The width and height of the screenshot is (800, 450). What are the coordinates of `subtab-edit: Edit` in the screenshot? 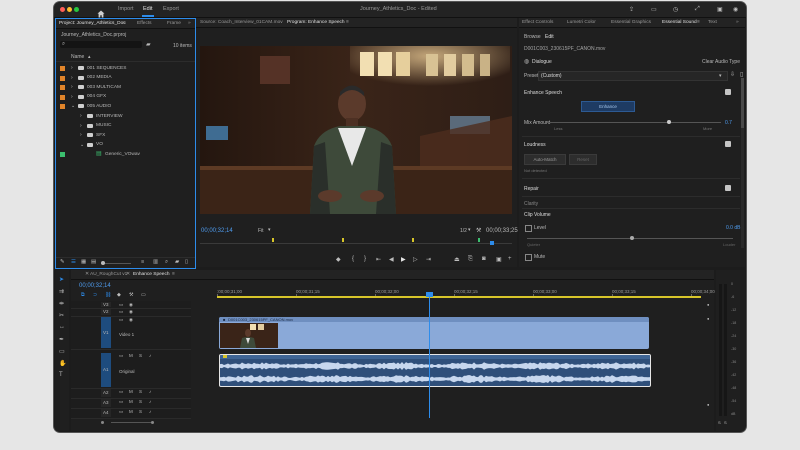 It's located at (549, 37).